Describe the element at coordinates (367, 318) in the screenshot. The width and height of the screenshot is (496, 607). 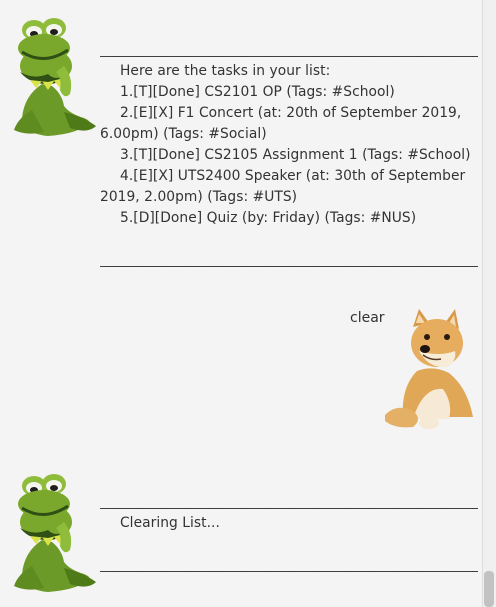
I see `user-message: clear` at that location.